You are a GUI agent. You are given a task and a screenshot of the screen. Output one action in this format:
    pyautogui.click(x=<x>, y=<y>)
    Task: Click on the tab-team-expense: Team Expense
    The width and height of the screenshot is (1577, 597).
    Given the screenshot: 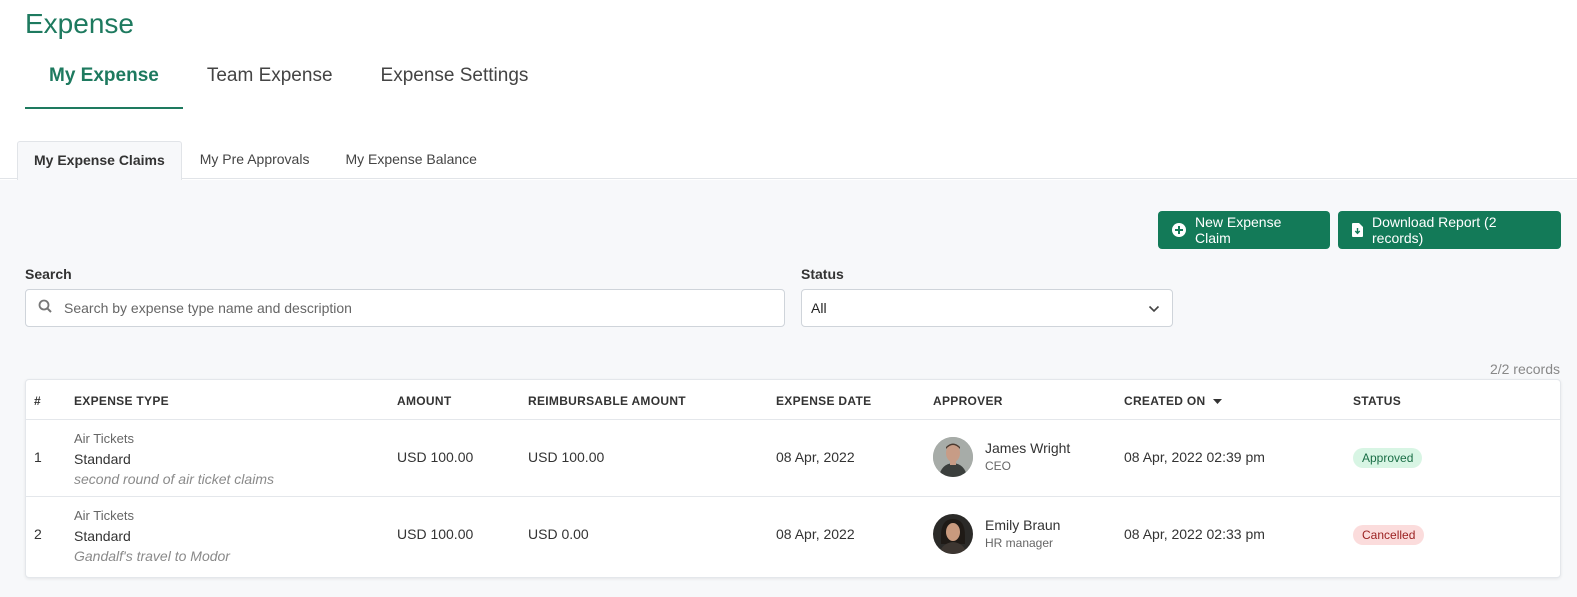 What is the action you would take?
    pyautogui.click(x=270, y=80)
    